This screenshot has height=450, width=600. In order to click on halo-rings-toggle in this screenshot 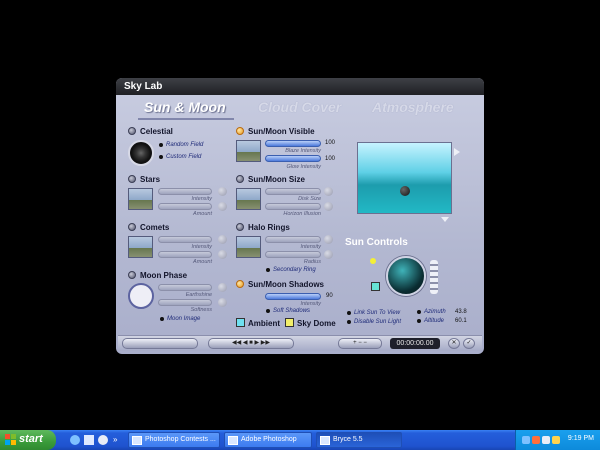, I will do `click(240, 227)`.